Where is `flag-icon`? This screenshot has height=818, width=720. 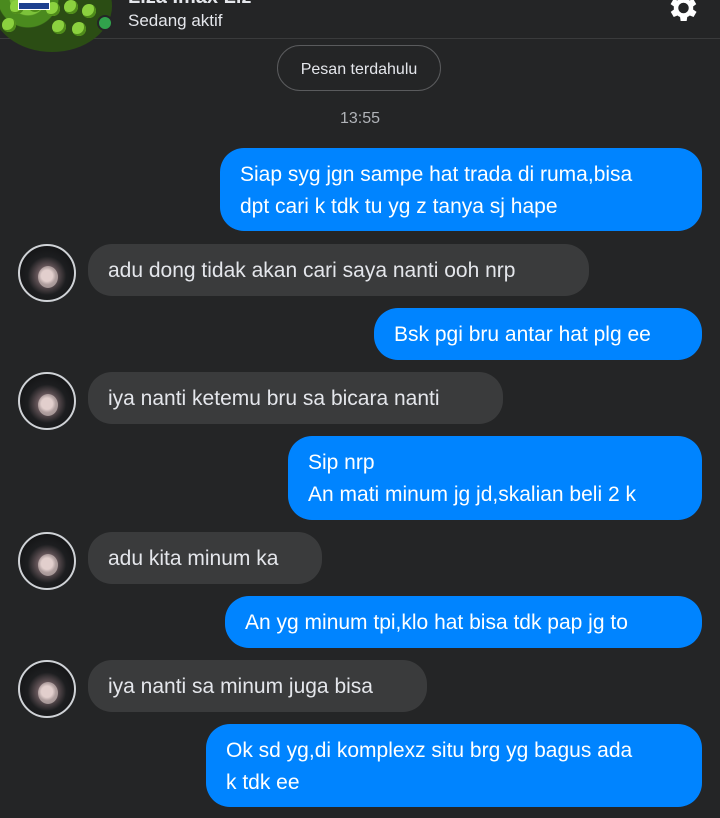
flag-icon is located at coordinates (34, 5).